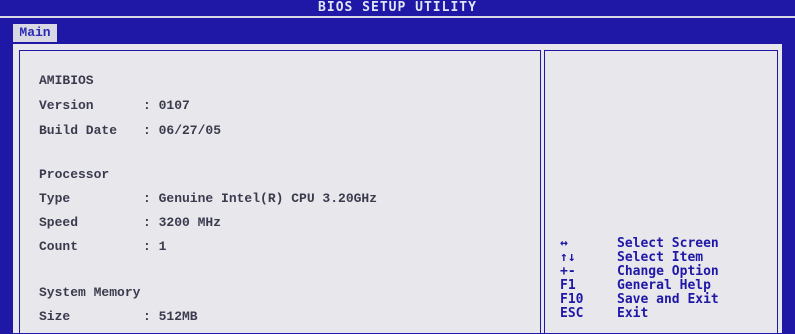  Describe the element at coordinates (66, 105) in the screenshot. I see `version-label: Version` at that location.